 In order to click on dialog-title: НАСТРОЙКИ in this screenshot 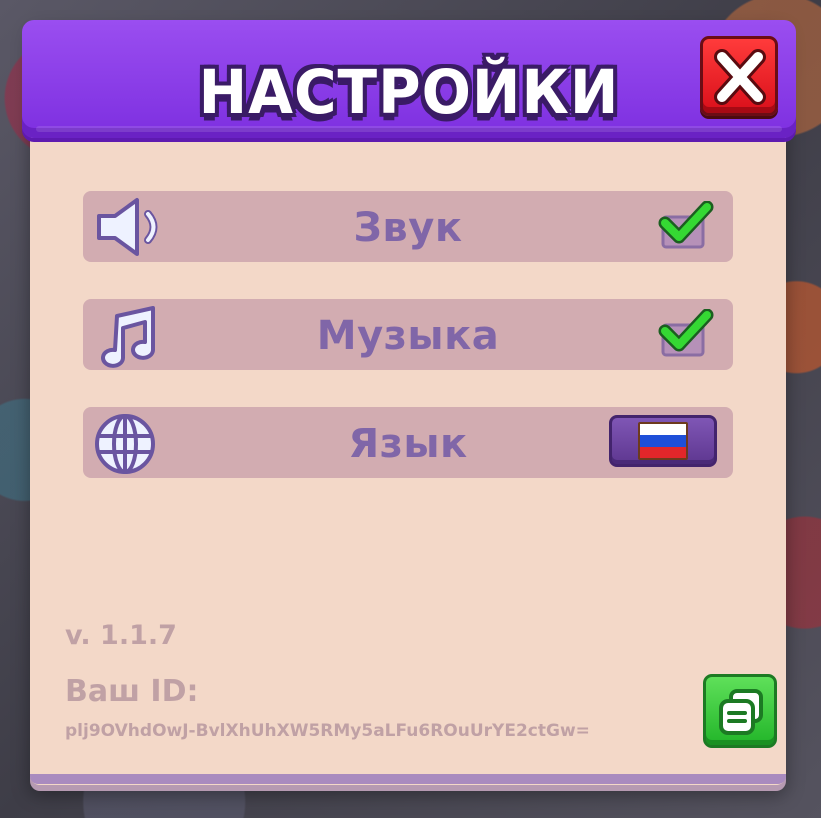, I will do `click(409, 92)`.